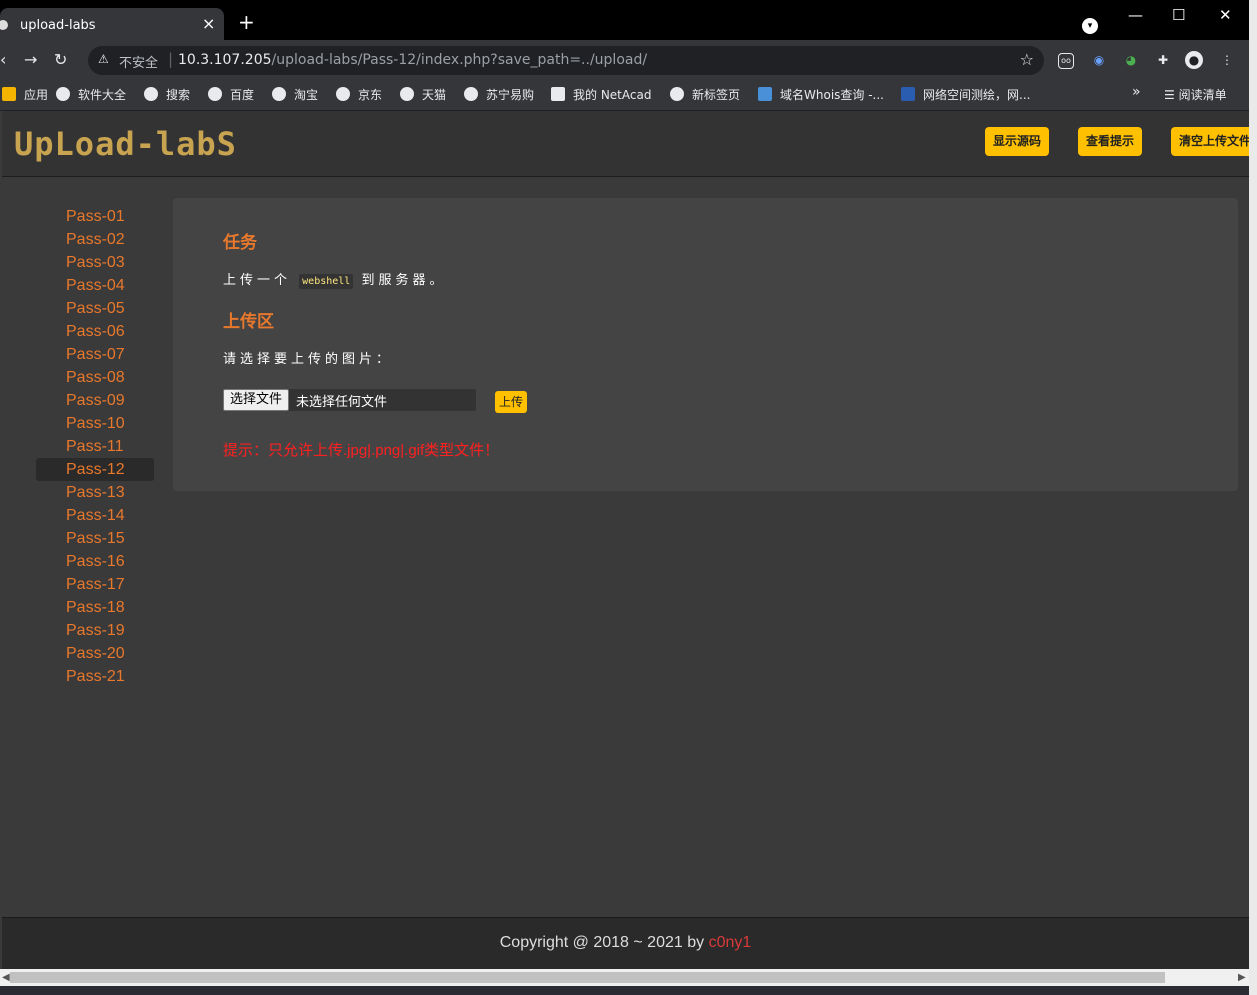  I want to click on file-input: 选择文件 未选择任何文件, so click(349, 400).